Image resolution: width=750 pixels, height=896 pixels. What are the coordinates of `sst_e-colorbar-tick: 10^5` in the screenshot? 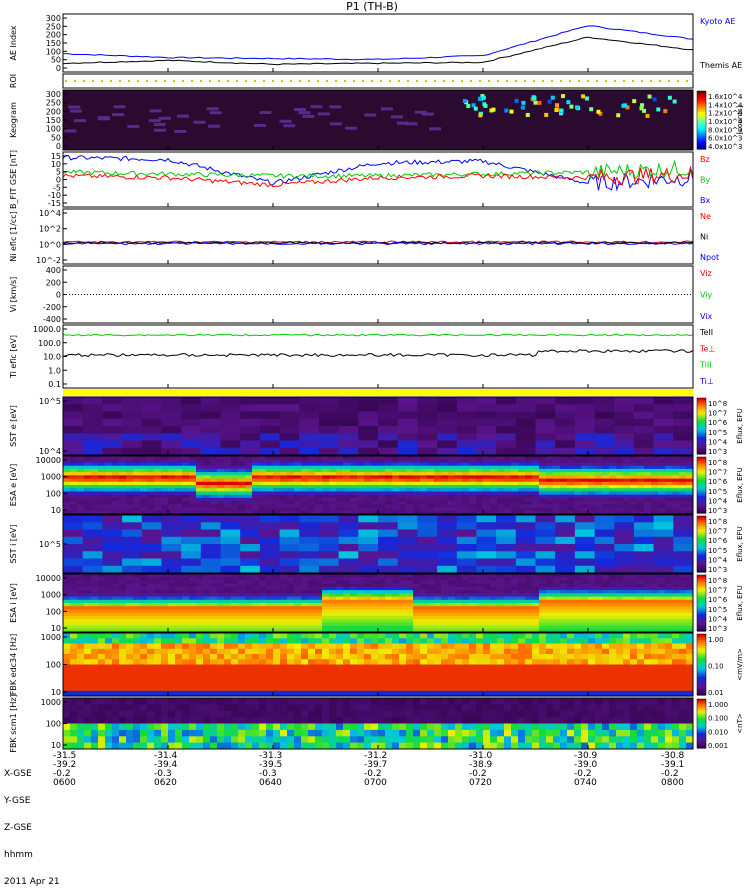 It's located at (717, 433).